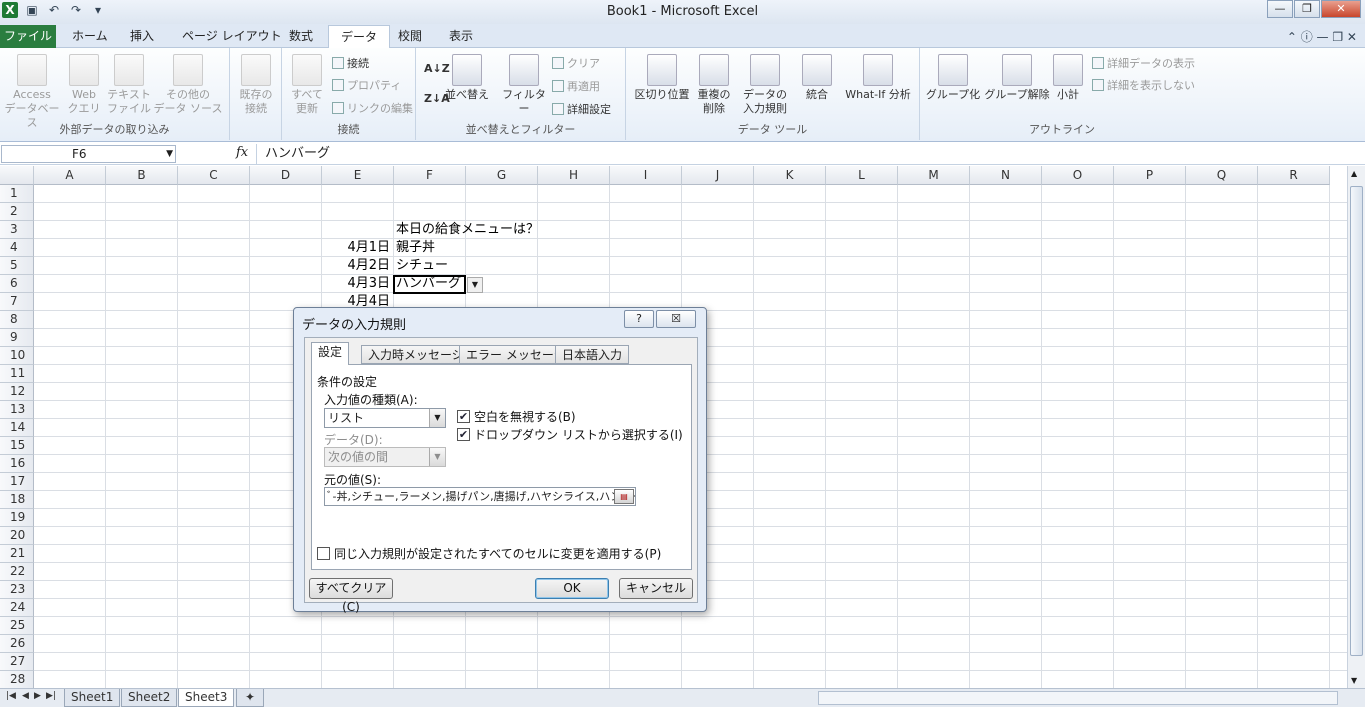 This screenshot has height=707, width=1365. I want to click on row-header: 19, so click(17, 518).